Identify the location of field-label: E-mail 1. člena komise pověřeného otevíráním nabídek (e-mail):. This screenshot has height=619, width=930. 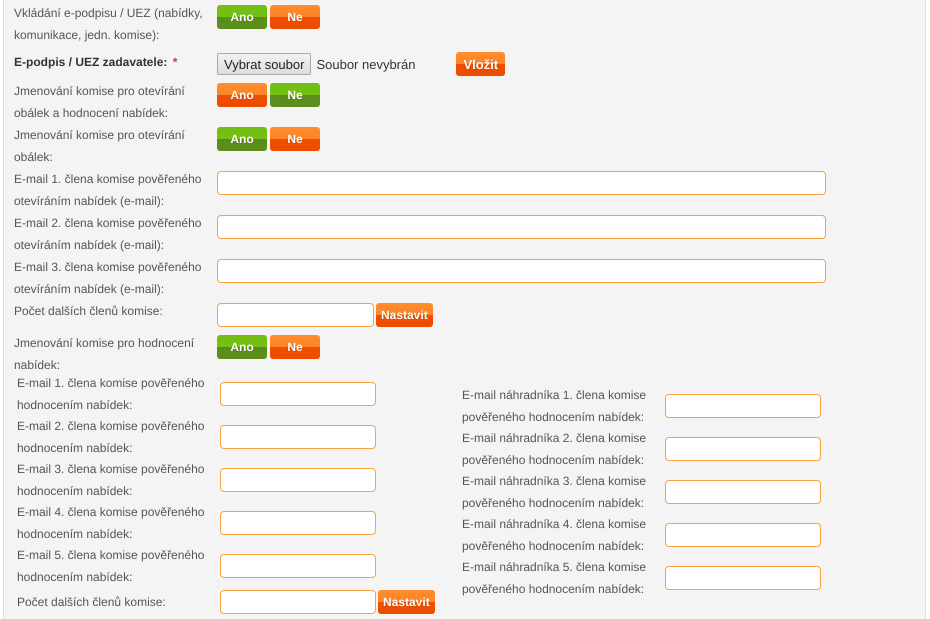
(108, 190).